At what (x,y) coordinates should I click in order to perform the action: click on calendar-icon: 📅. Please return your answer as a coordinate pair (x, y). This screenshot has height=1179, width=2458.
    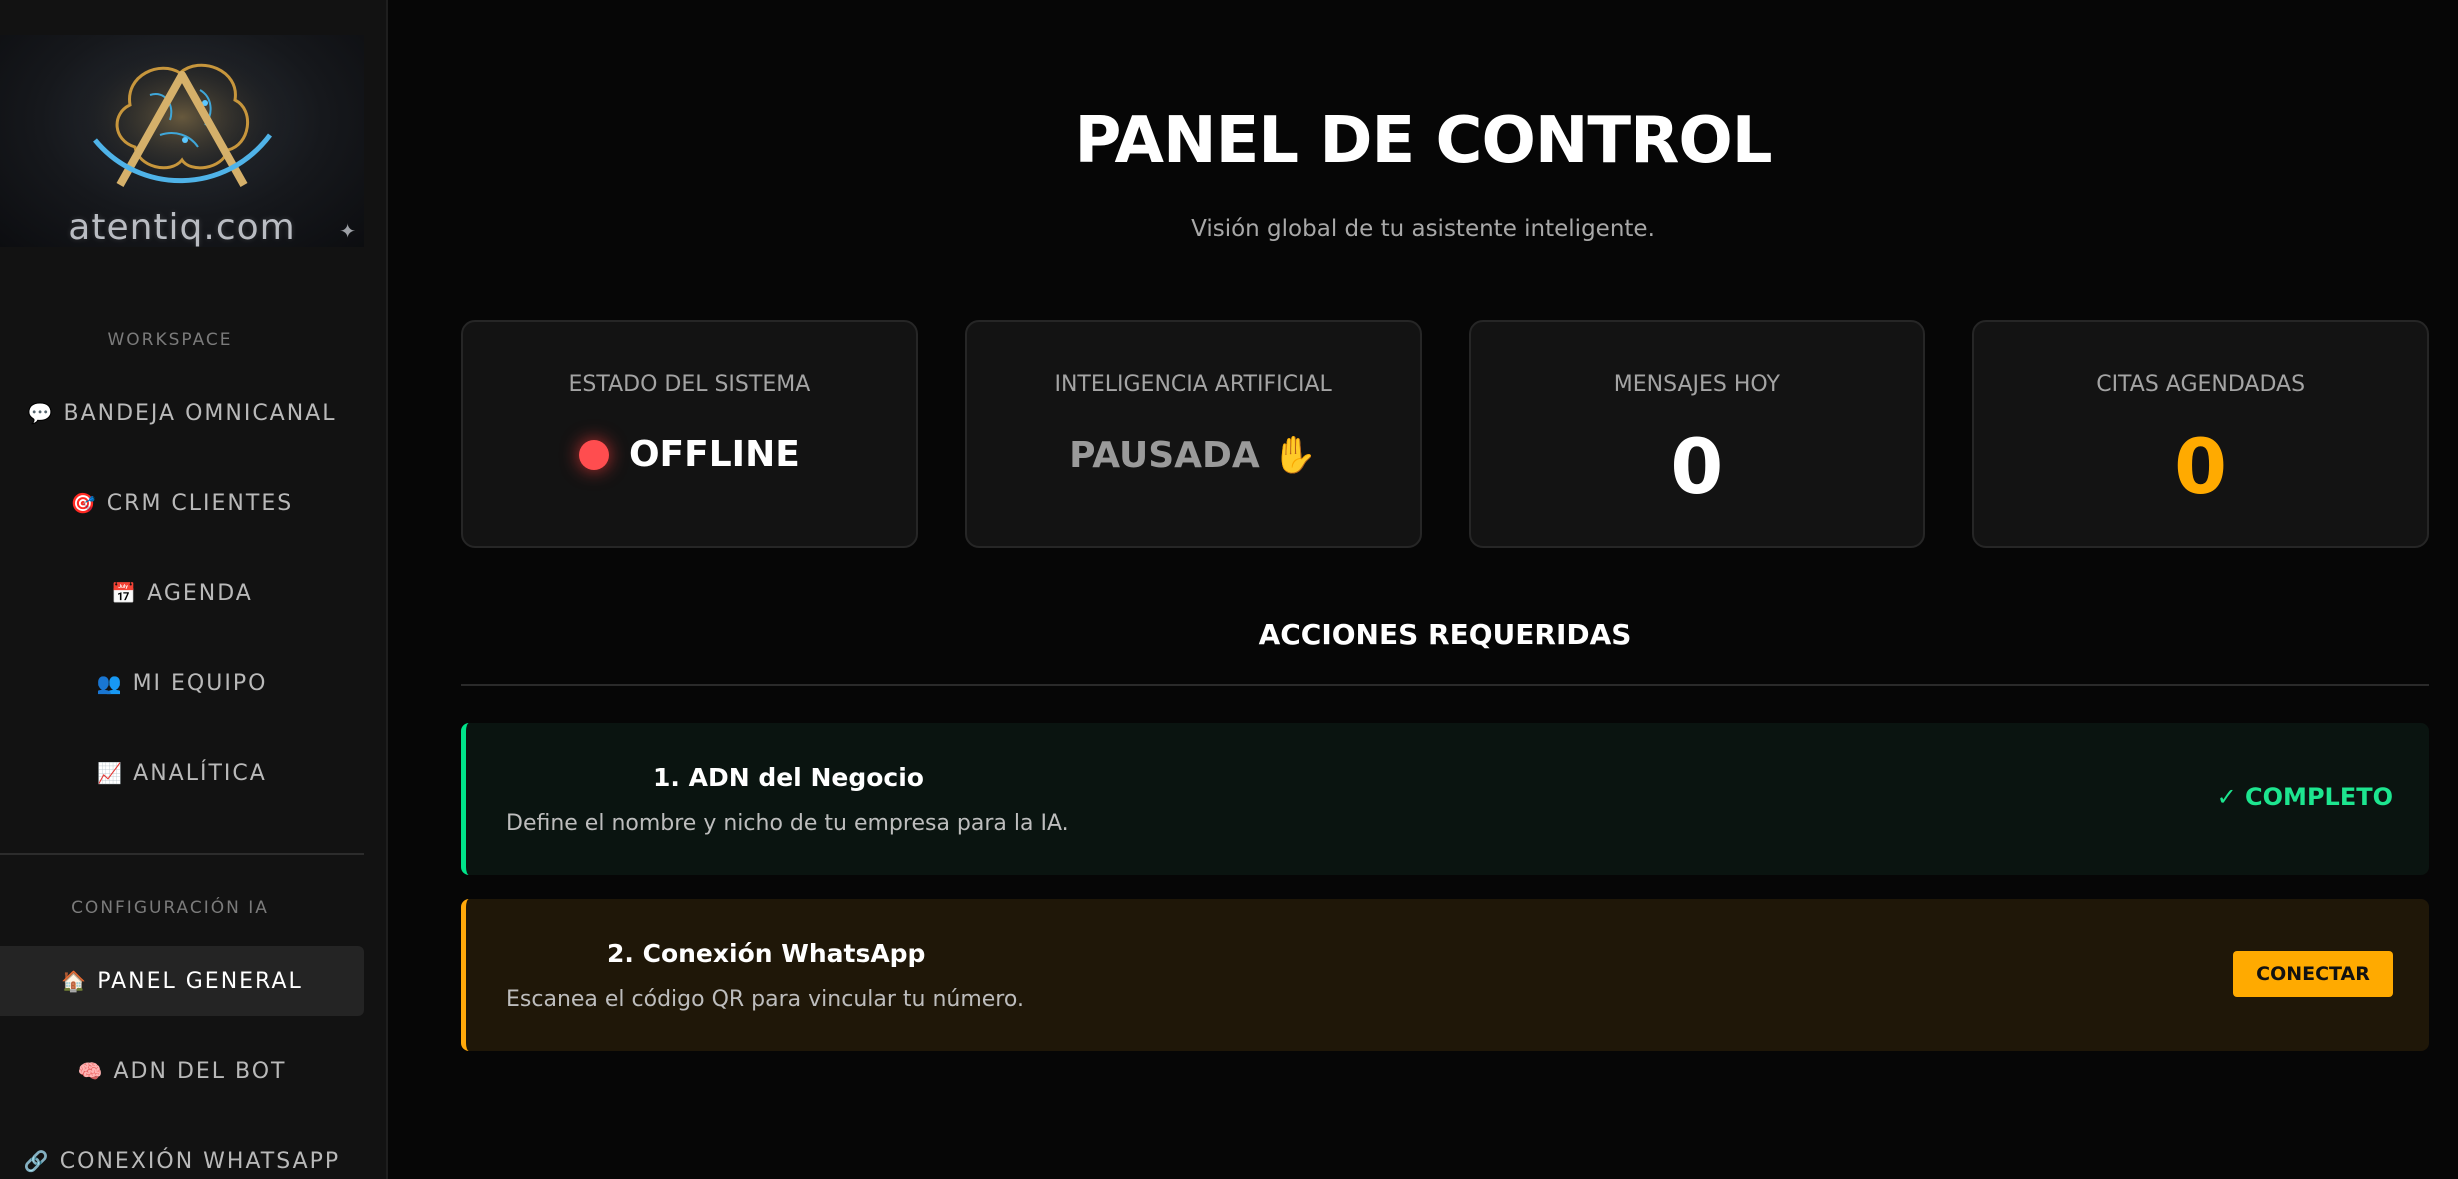
    Looking at the image, I should click on (125, 593).